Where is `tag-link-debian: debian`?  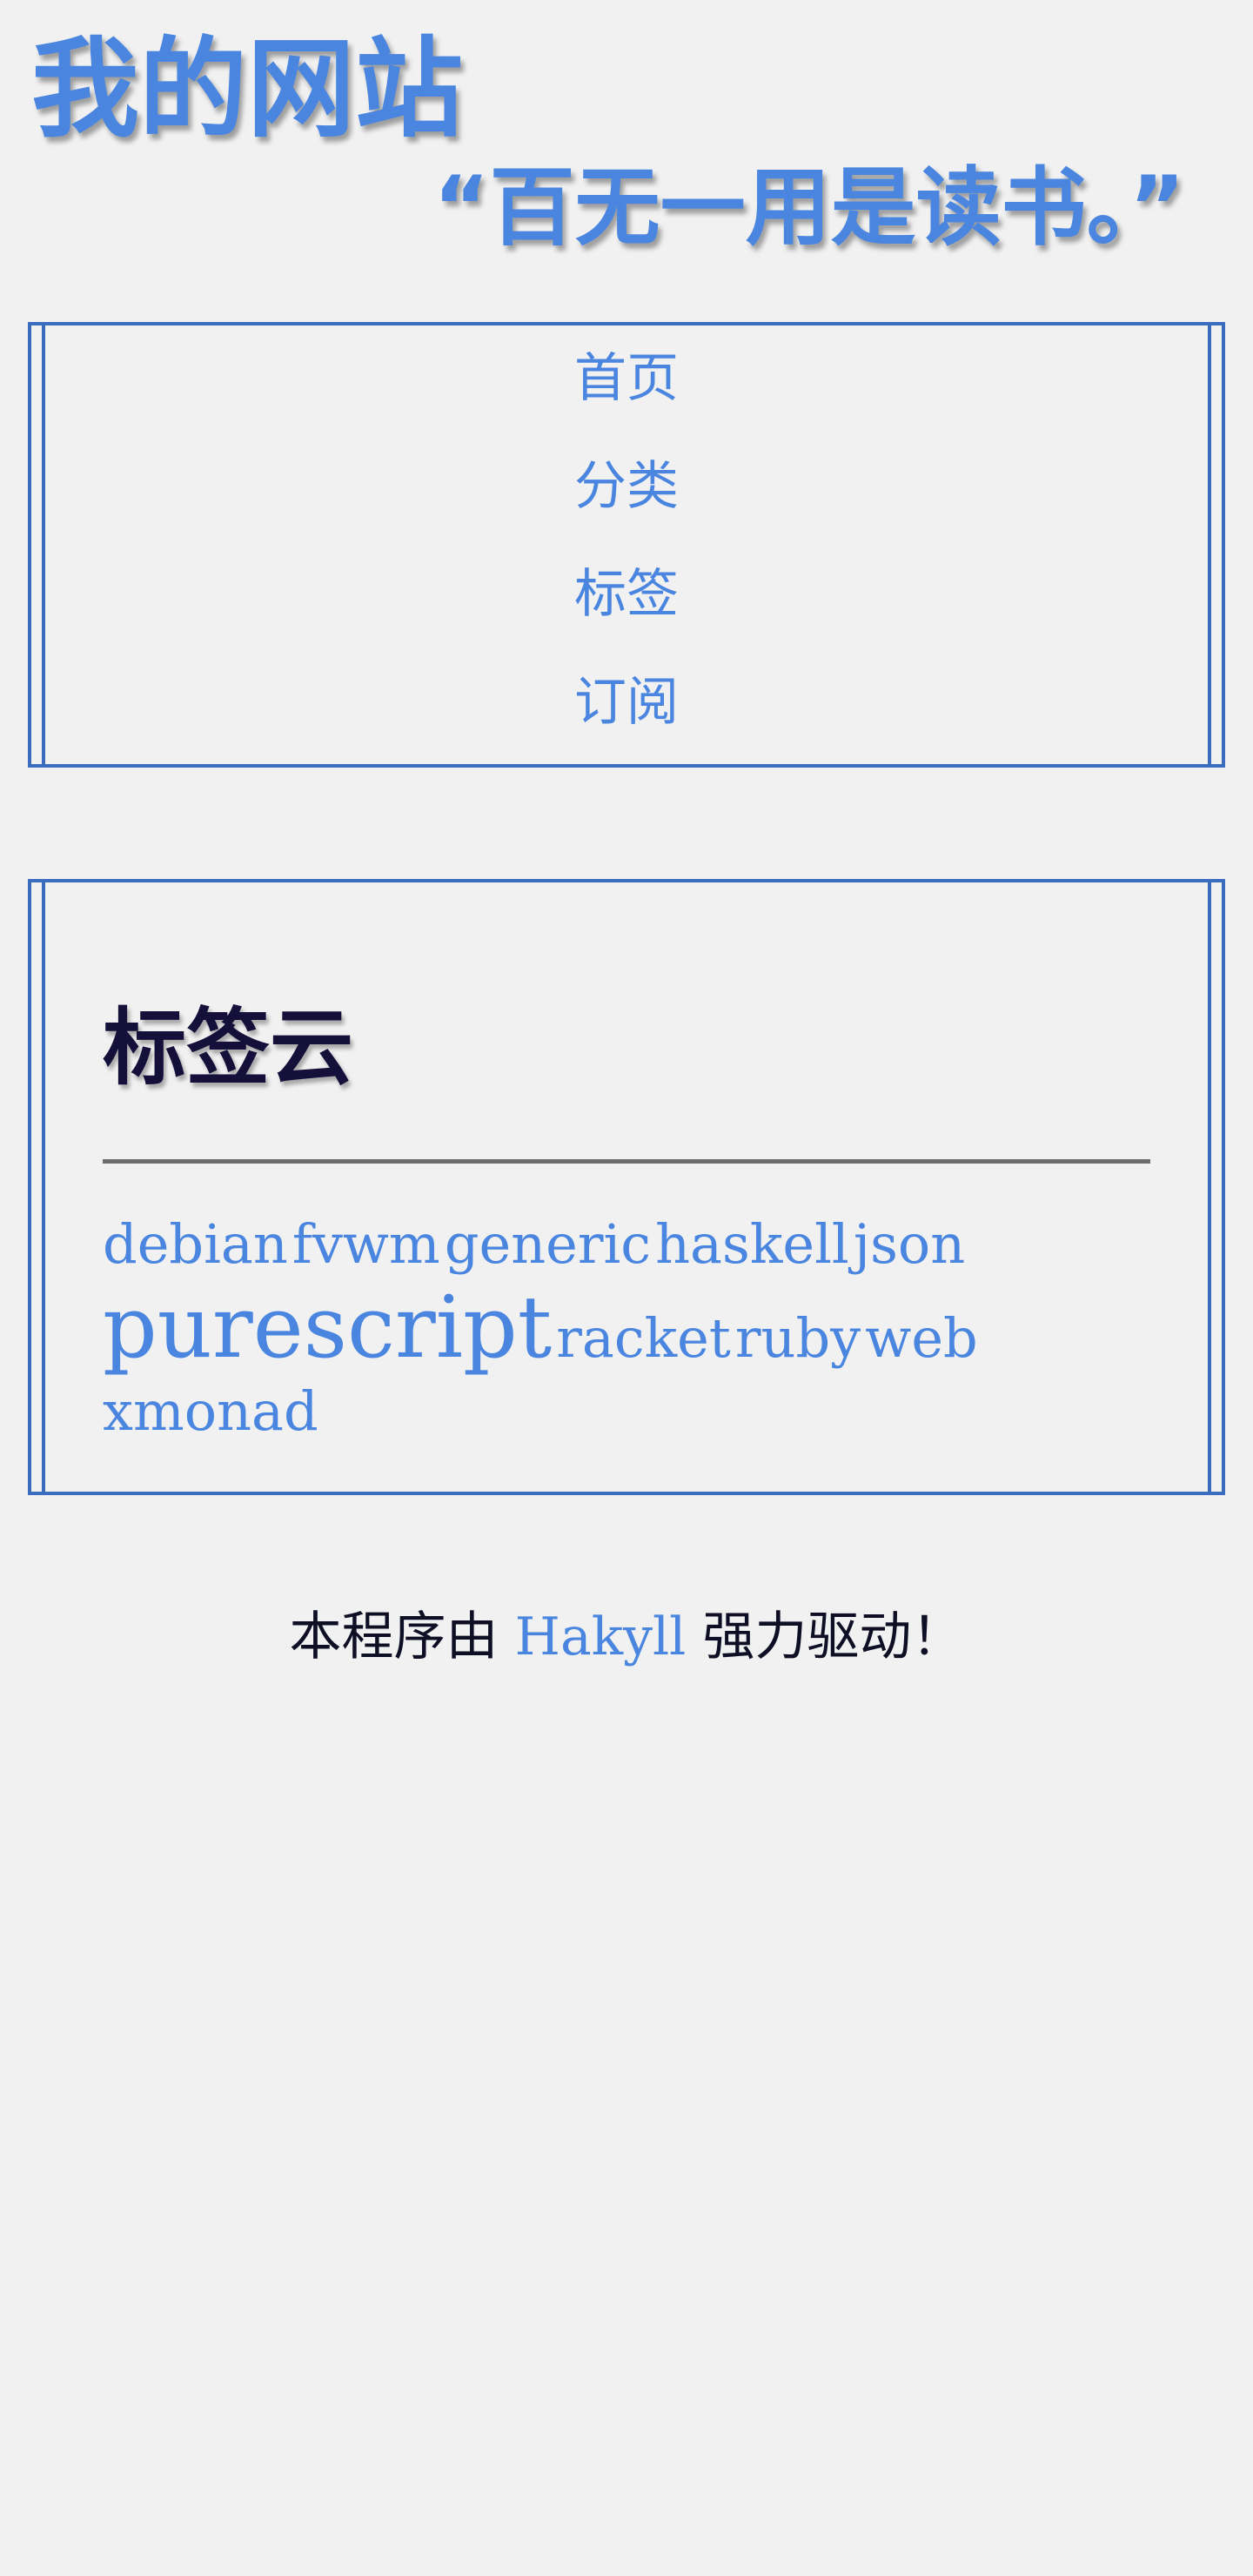
tag-link-debian: debian is located at coordinates (195, 1244).